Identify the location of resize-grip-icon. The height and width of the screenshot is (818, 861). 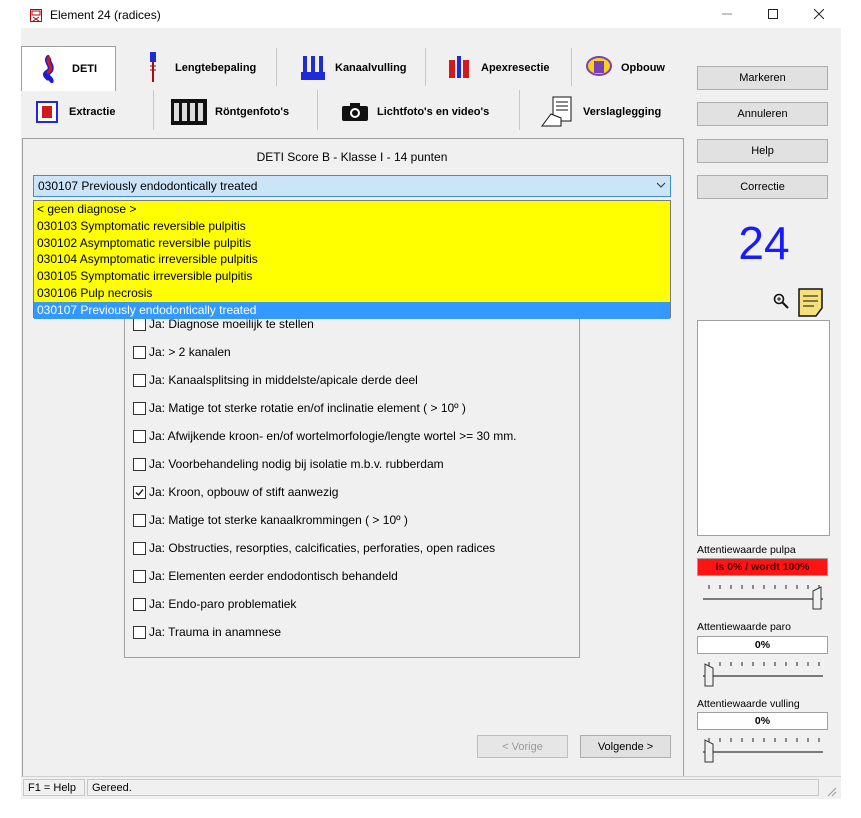
(831, 791).